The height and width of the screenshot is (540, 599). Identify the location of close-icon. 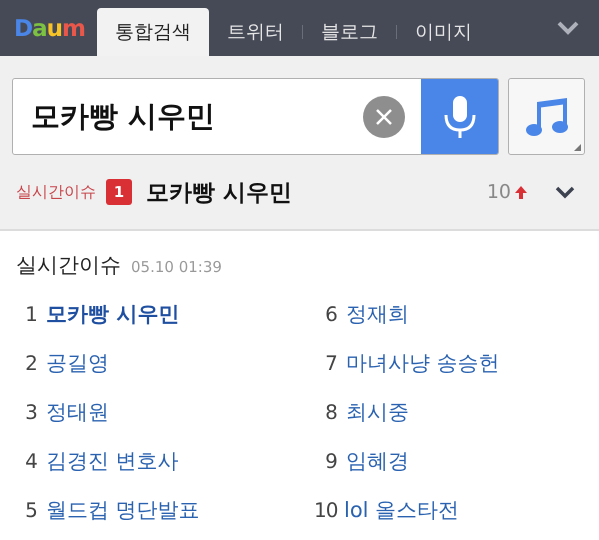
(384, 116).